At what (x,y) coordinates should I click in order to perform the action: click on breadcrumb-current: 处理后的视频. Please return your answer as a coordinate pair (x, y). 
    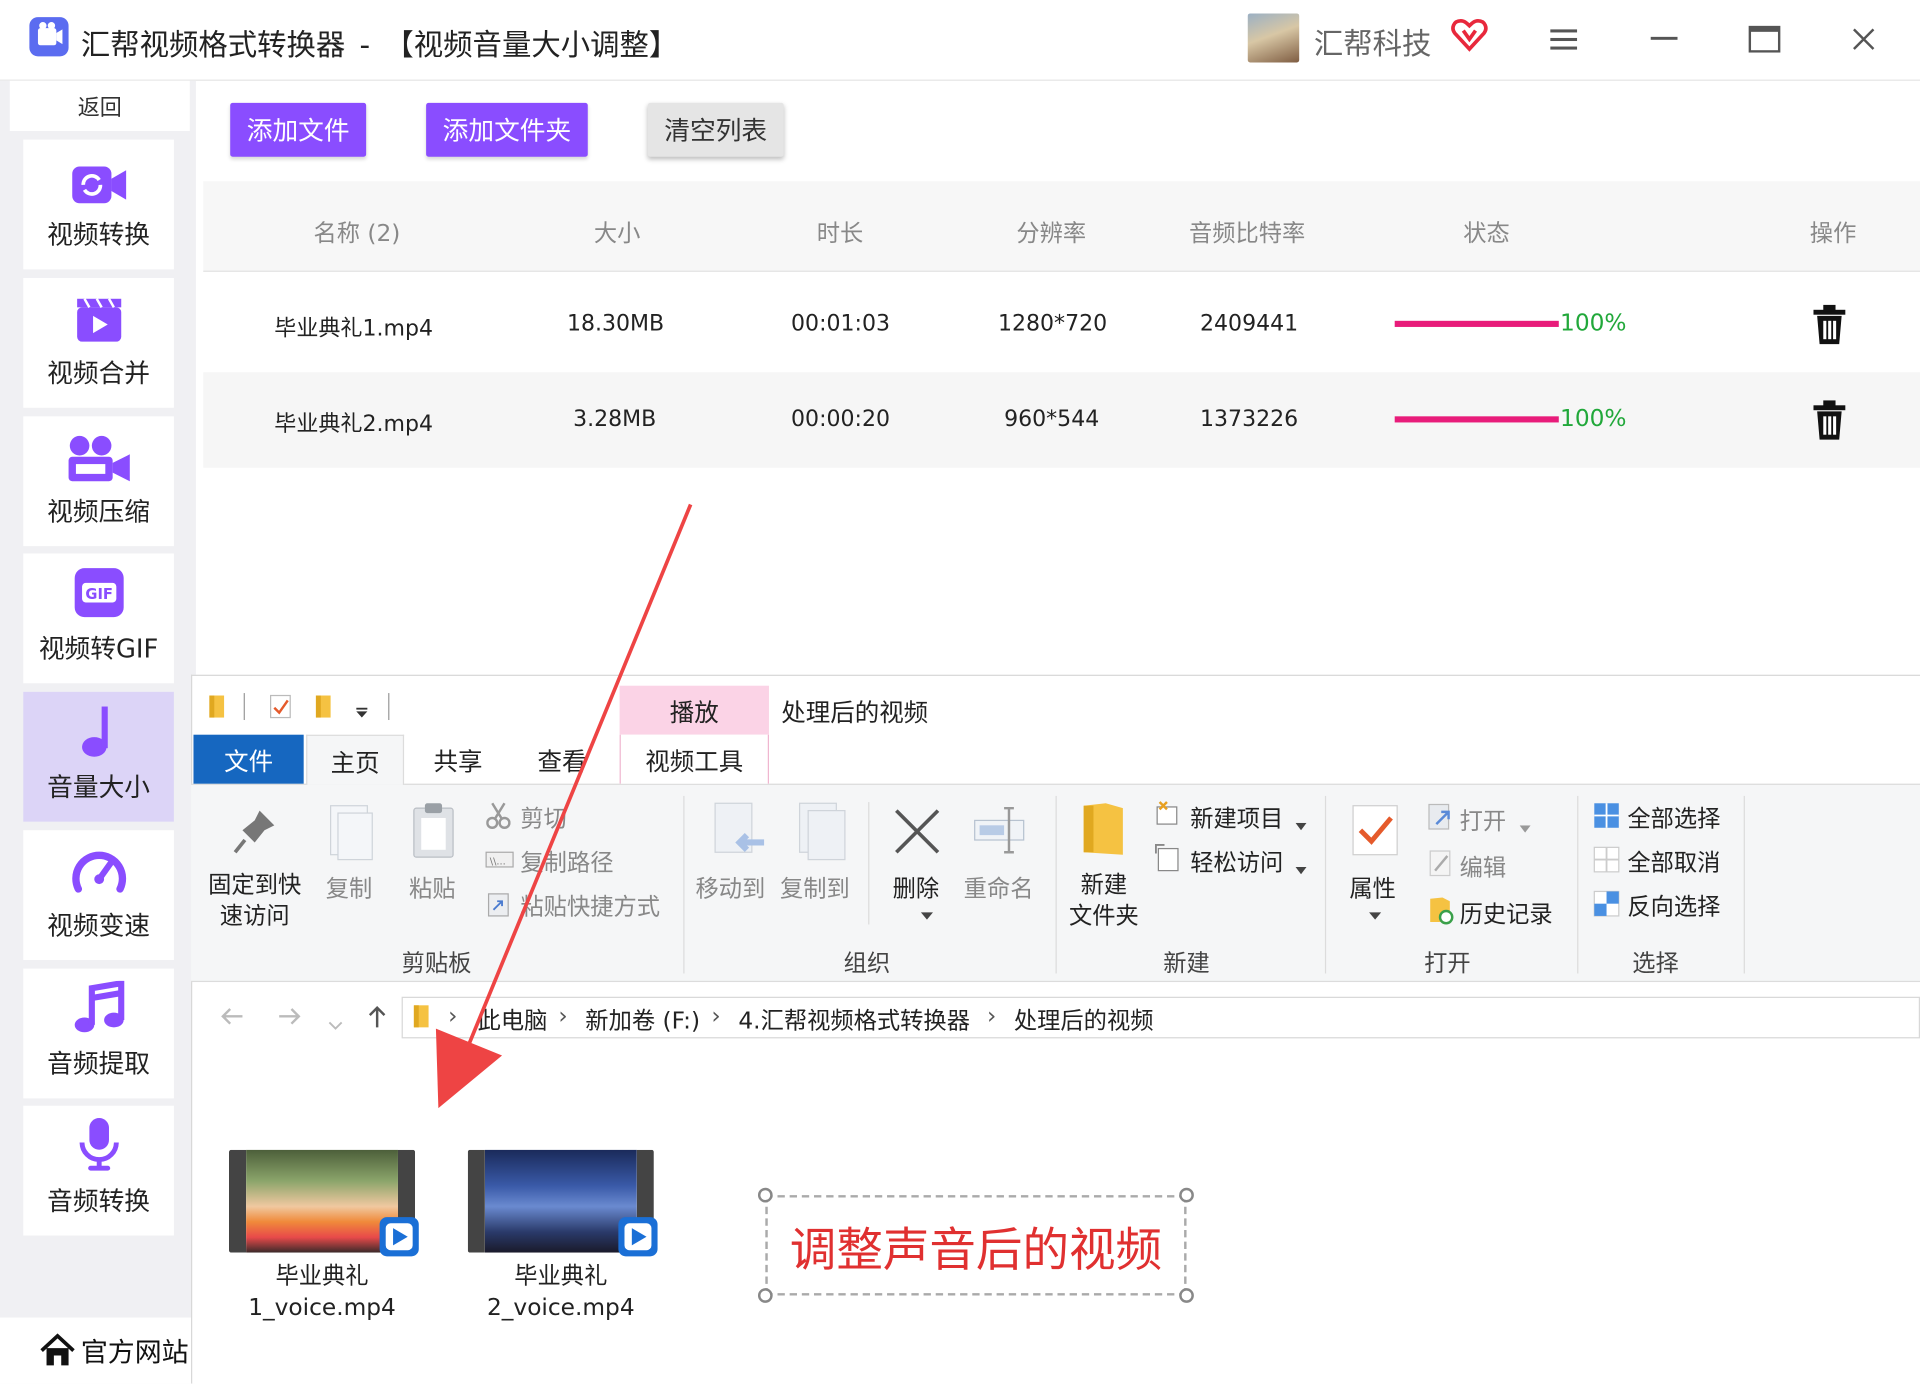
    Looking at the image, I should click on (1084, 1019).